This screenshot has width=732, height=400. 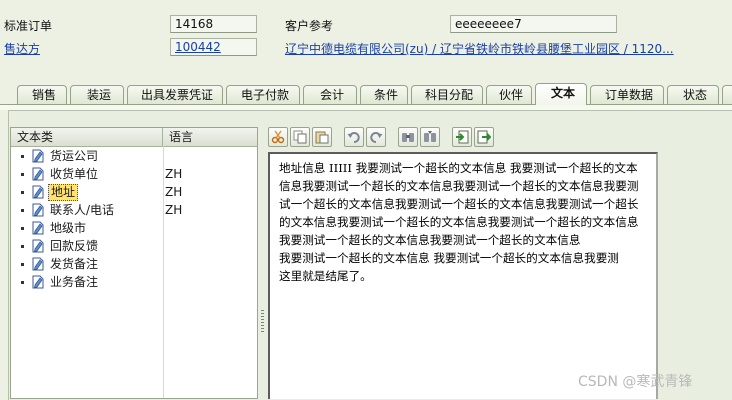 What do you see at coordinates (627, 94) in the screenshot?
I see `tab-order-data: 订单数据` at bounding box center [627, 94].